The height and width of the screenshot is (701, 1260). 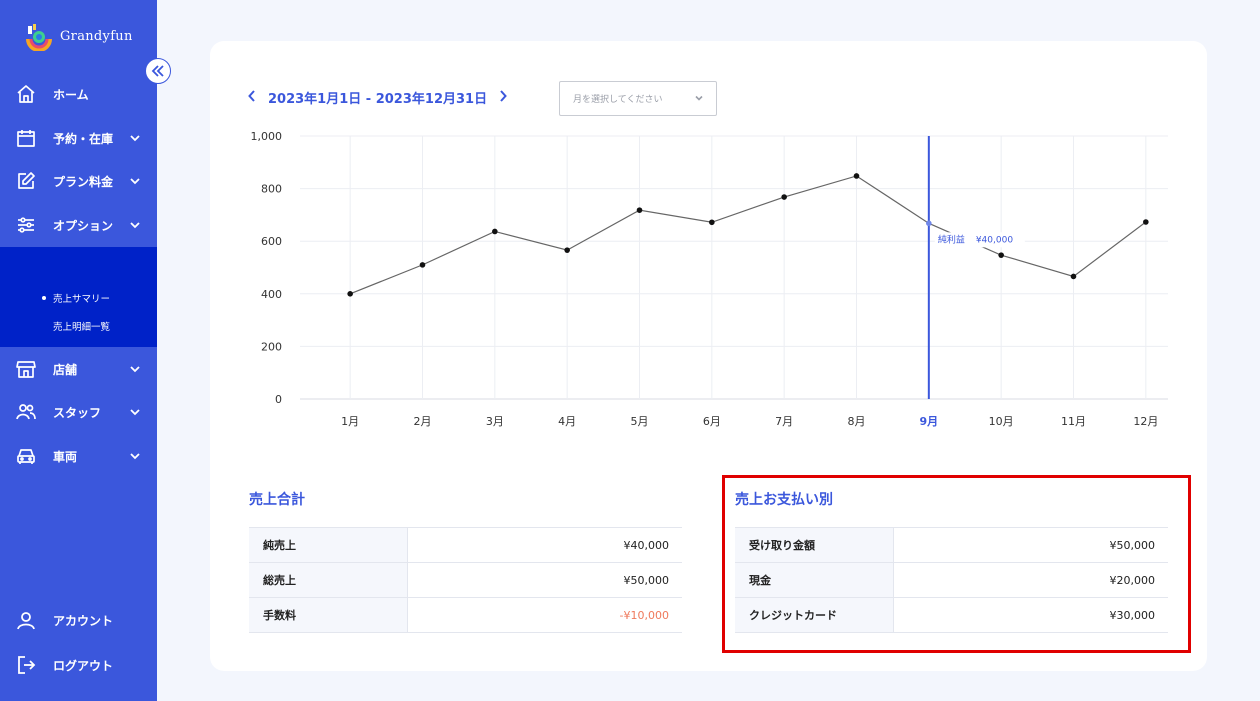 What do you see at coordinates (82, 327) in the screenshot?
I see `sidebar-subitem-label: 売上明細一覧` at bounding box center [82, 327].